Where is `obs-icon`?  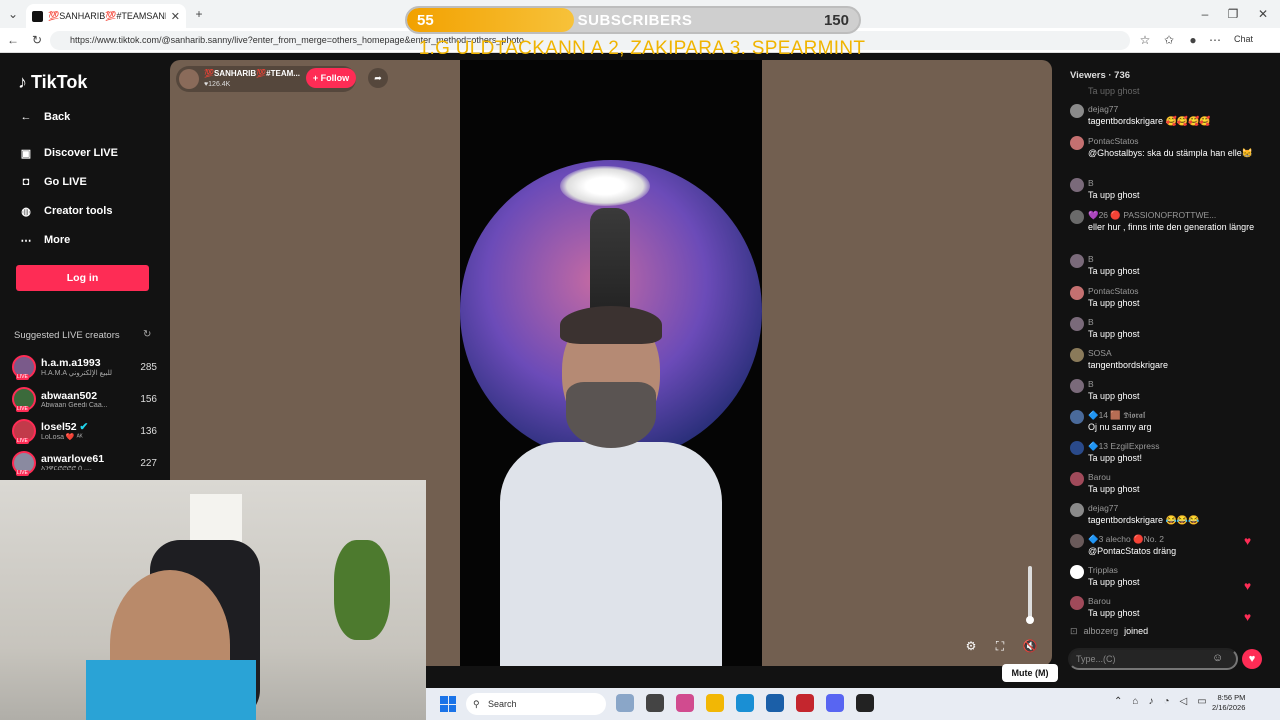 obs-icon is located at coordinates (865, 703).